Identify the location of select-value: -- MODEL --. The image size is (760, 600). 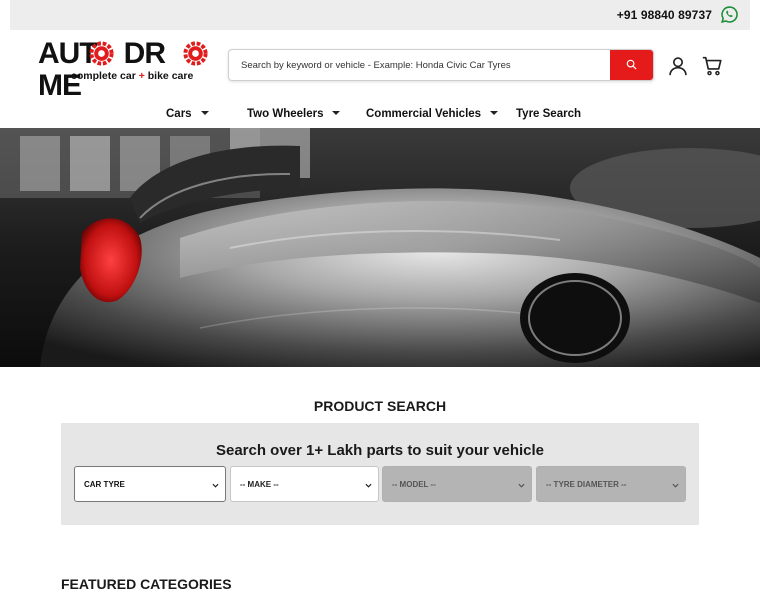
(414, 484).